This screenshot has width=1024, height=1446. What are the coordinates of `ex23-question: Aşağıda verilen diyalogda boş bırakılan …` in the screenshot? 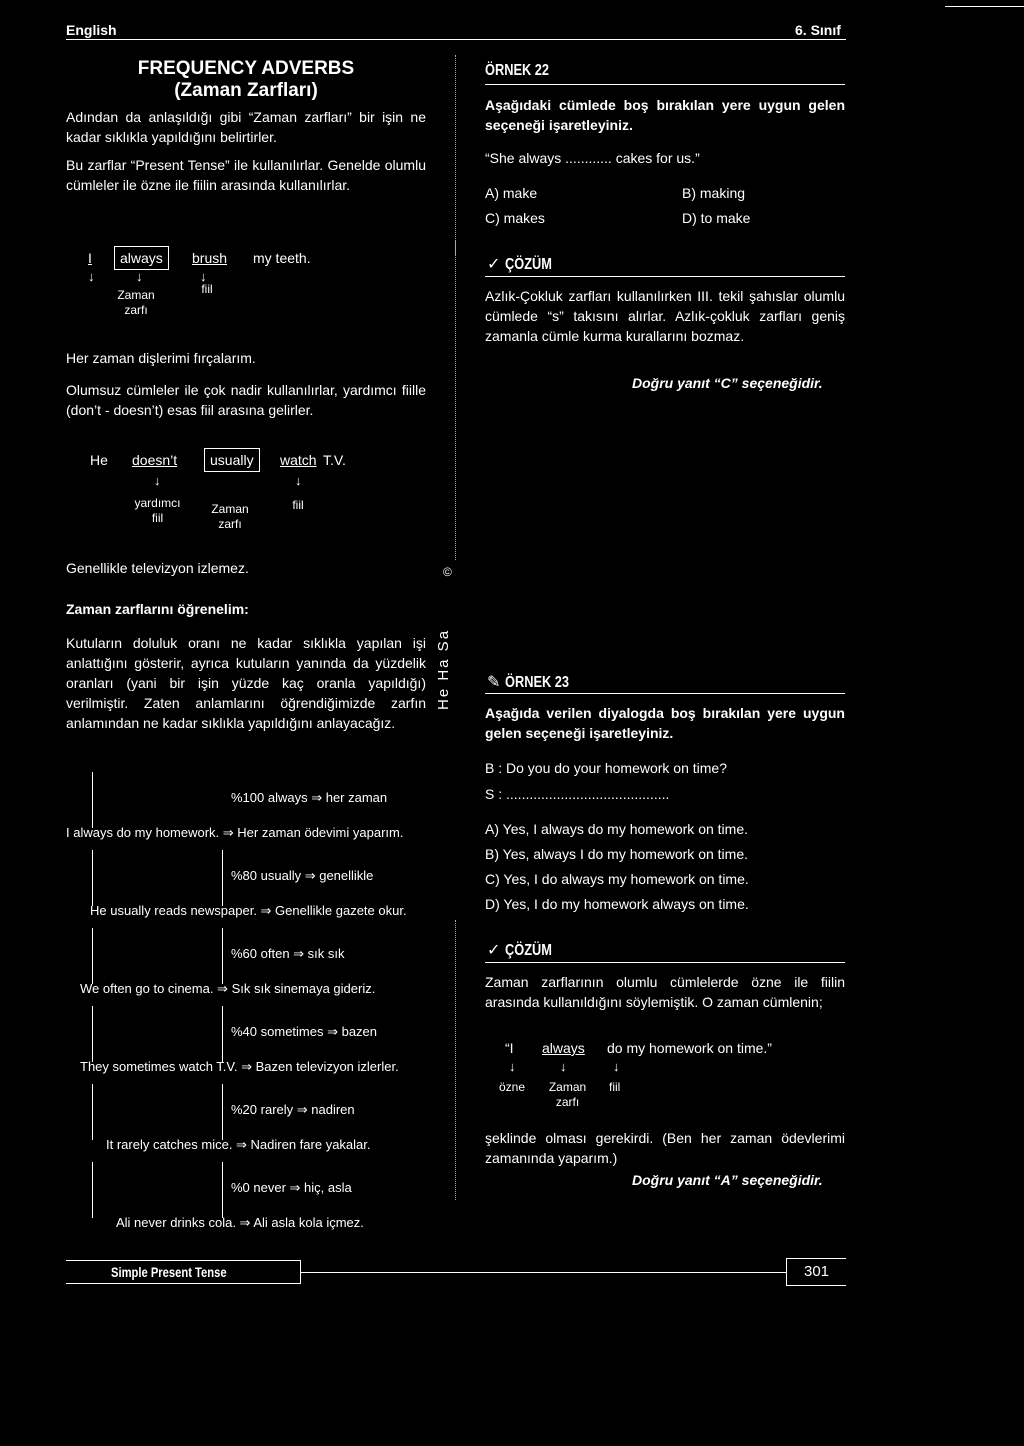 It's located at (665, 723).